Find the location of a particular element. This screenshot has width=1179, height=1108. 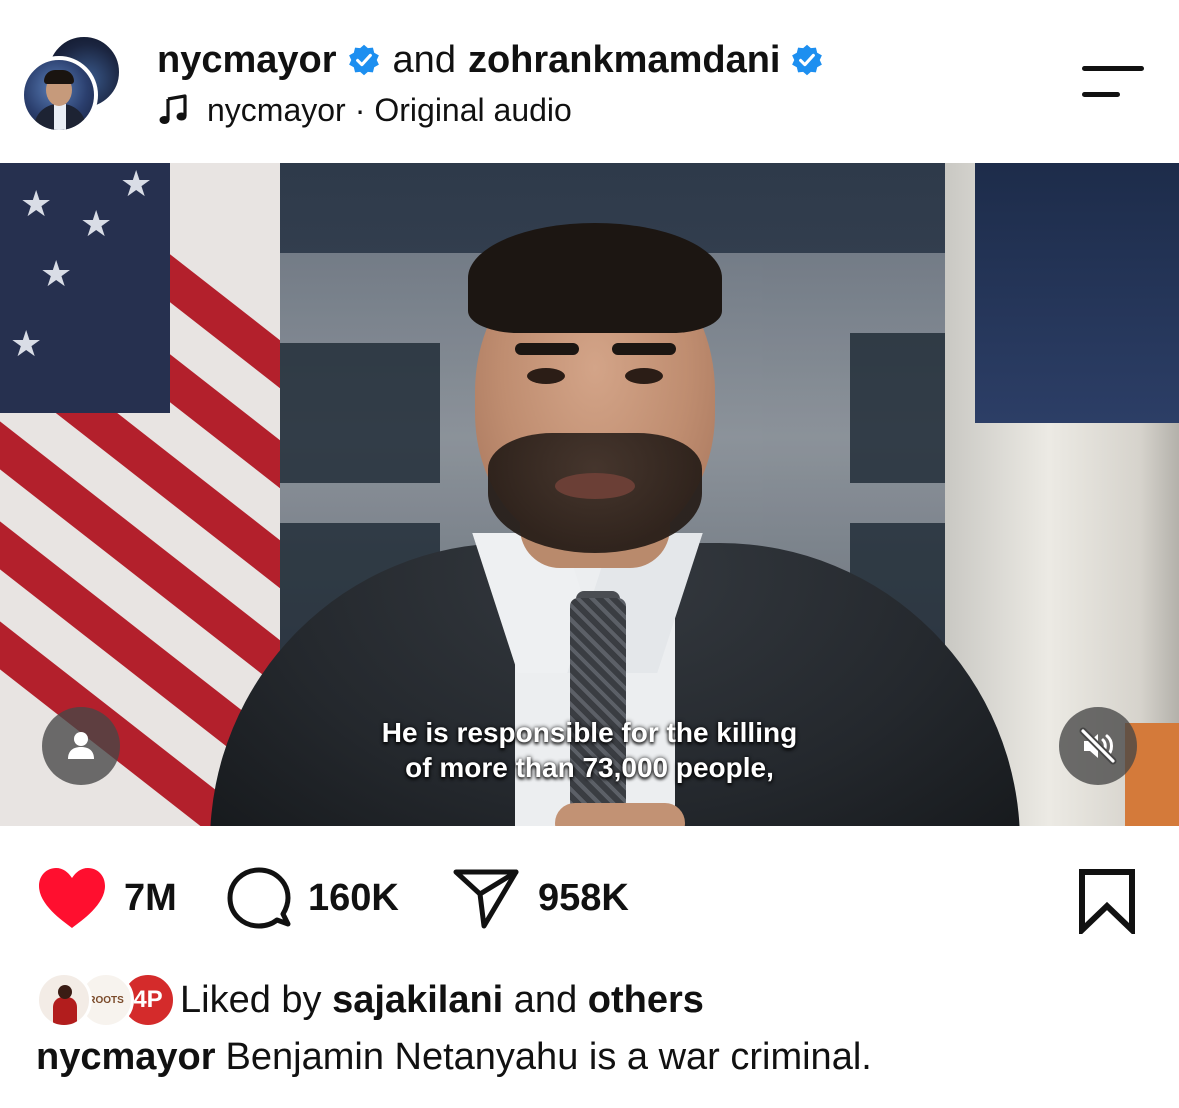

audio-attribution: nycmayor · Original audio is located at coordinates (364, 110).